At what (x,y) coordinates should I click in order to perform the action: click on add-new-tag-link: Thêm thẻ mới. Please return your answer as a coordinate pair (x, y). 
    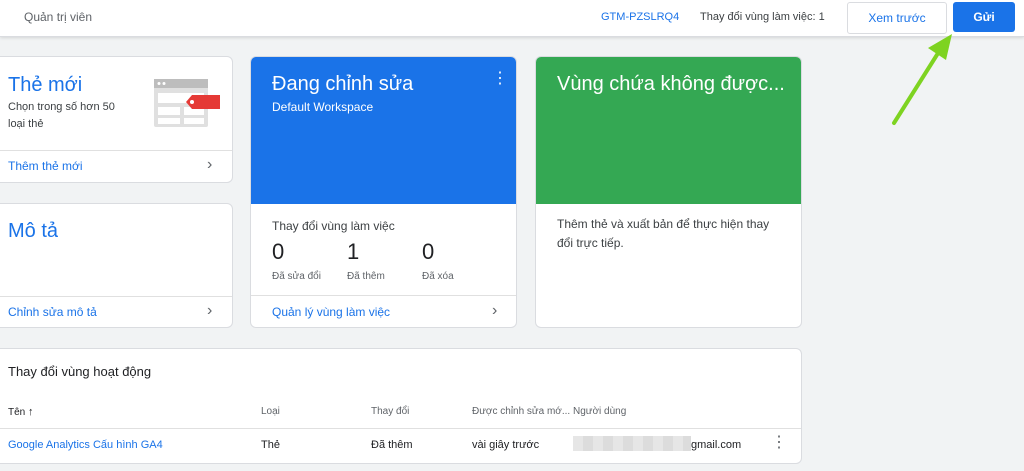
    Looking at the image, I should click on (45, 166).